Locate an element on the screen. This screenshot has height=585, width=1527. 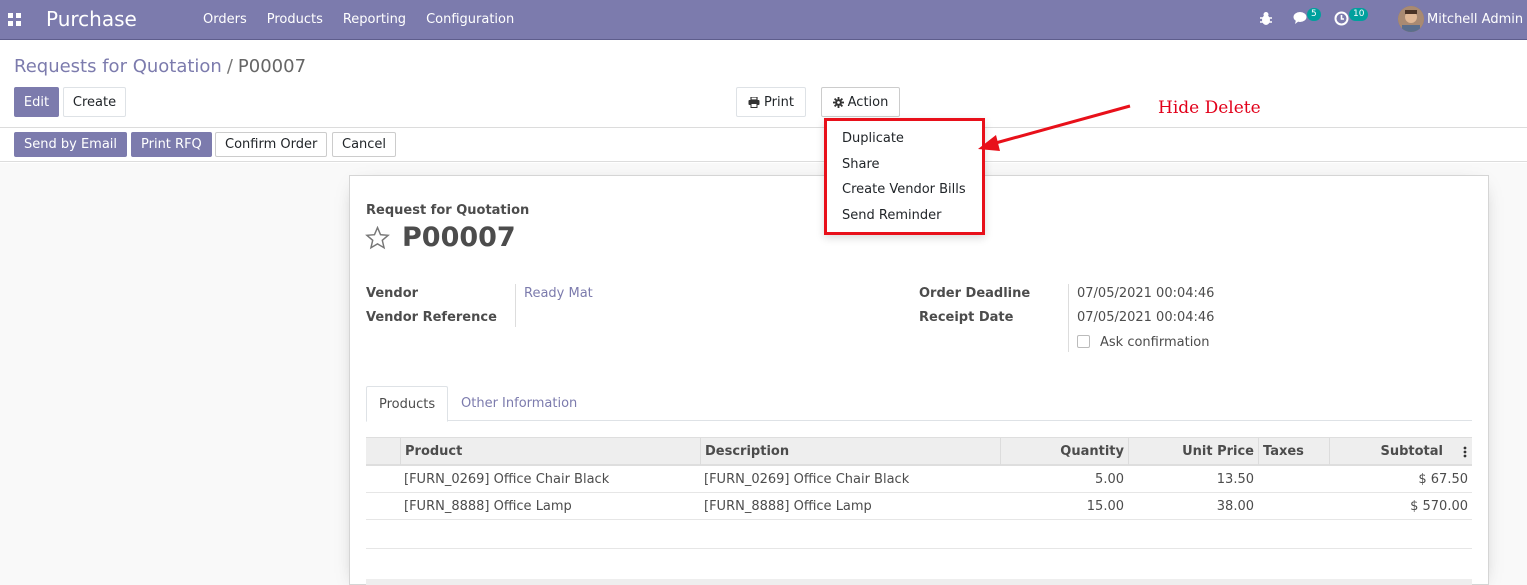
tab-other-information: Other Information is located at coordinates (519, 403).